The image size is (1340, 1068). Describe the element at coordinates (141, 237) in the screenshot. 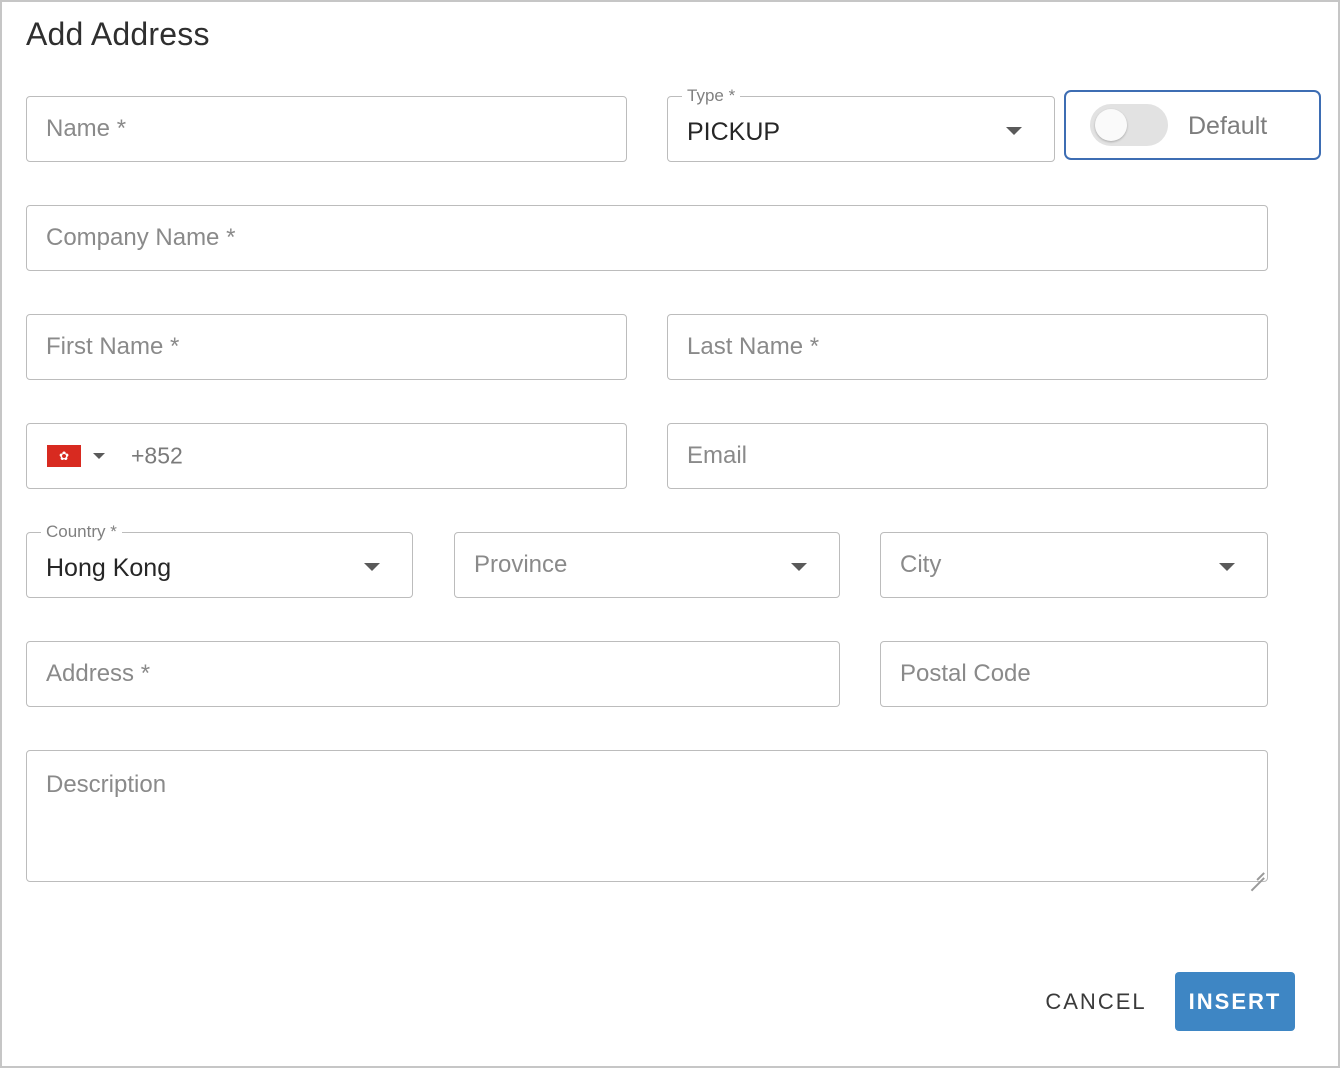

I see `company-name-placeholder: Company Name *` at that location.